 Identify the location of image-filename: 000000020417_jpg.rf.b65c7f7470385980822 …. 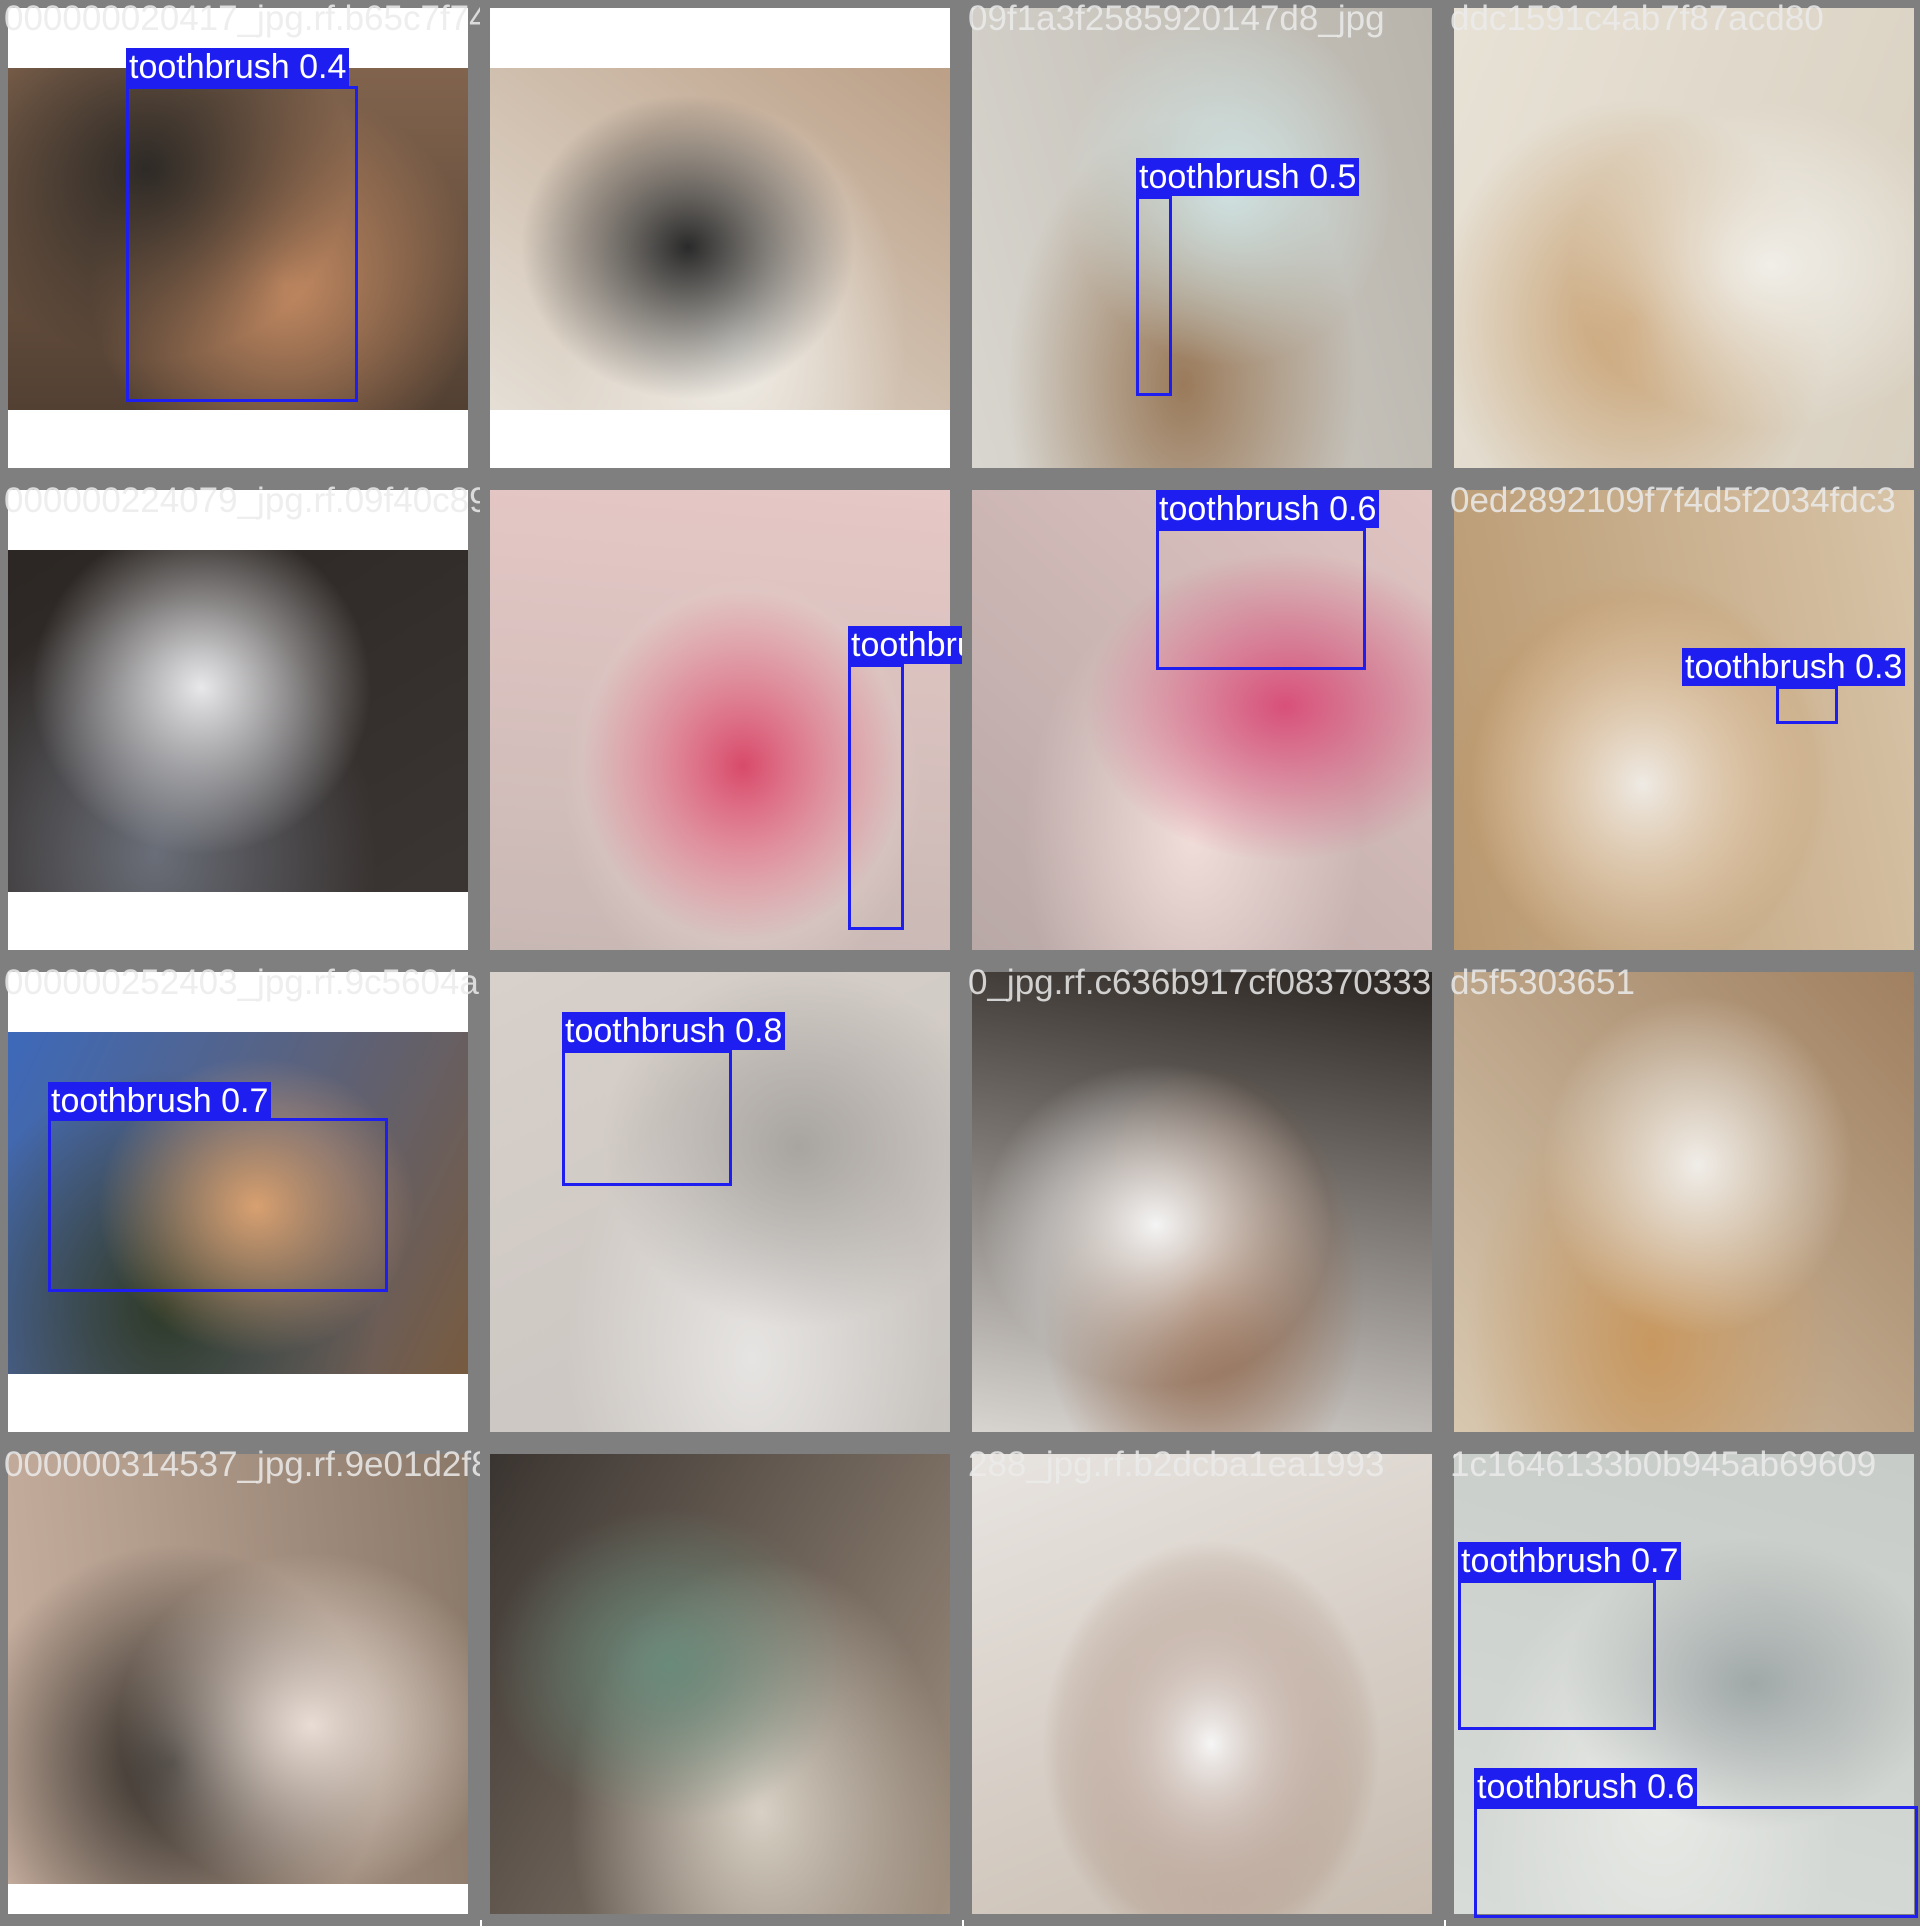
(242, 19).